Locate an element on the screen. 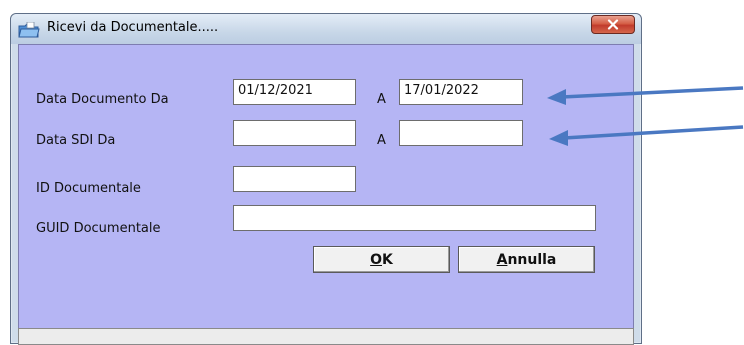  data-sdi-label: Data SDI Da is located at coordinates (76, 140).